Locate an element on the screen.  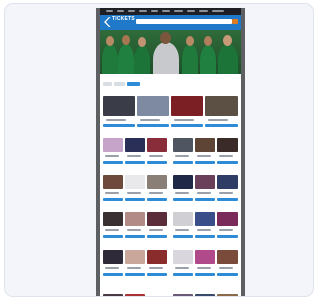
search-button is located at coordinates (235, 21).